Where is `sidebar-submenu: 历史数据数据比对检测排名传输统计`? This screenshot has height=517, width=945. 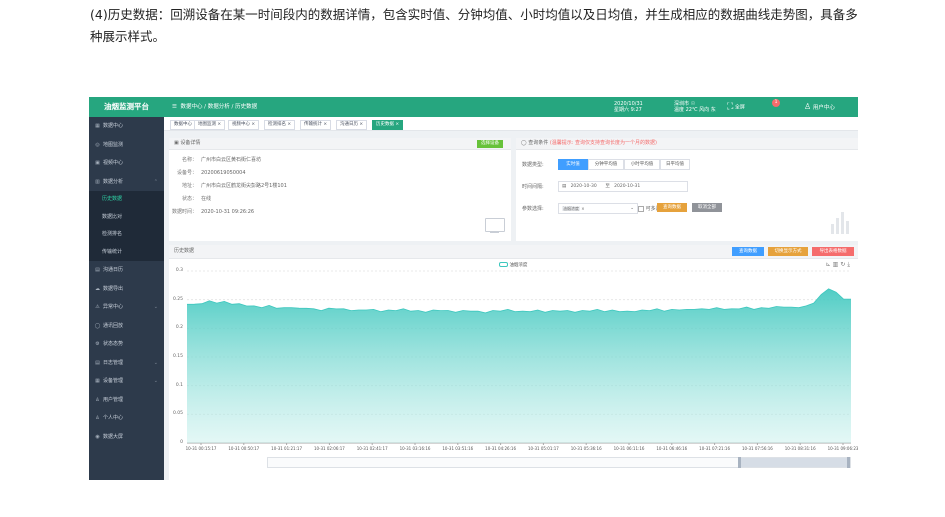 sidebar-submenu: 历史数据数据比对检测排名传输统计 is located at coordinates (126, 226).